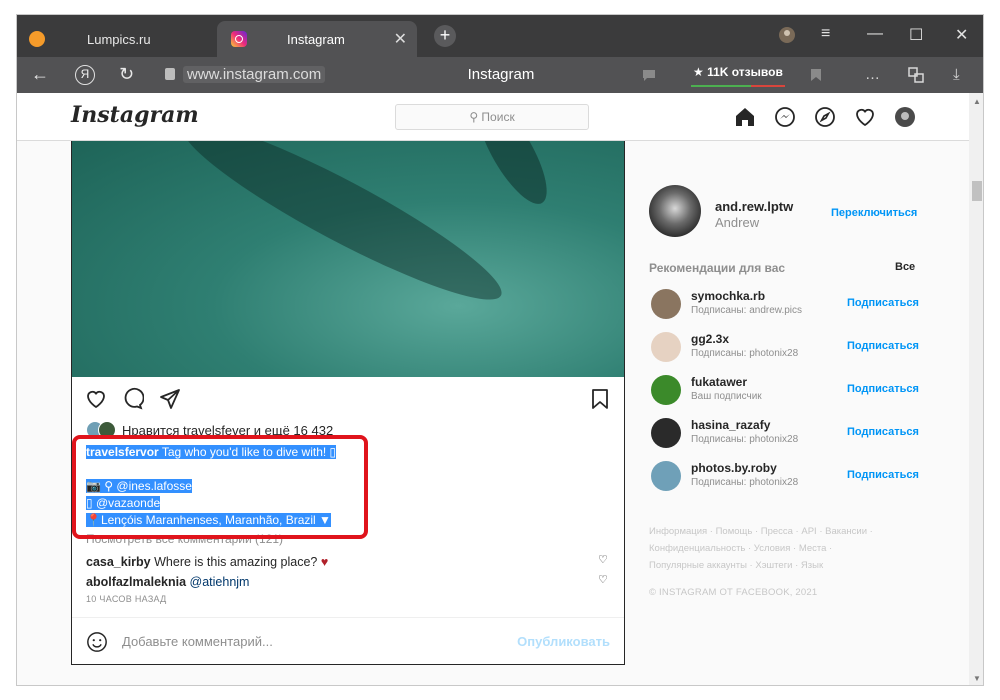  Describe the element at coordinates (977, 191) in the screenshot. I see `scroll-thumb` at that location.